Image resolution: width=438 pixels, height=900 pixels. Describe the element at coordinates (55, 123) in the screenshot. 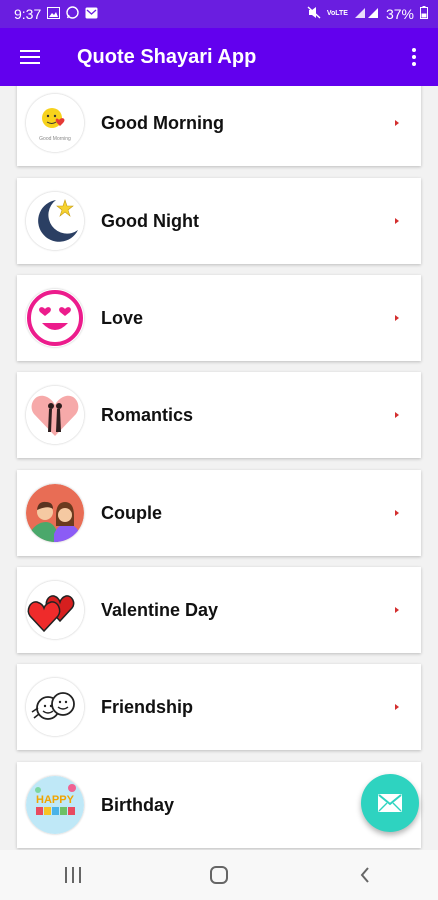

I see `good-morning-icon: Good Morning` at that location.